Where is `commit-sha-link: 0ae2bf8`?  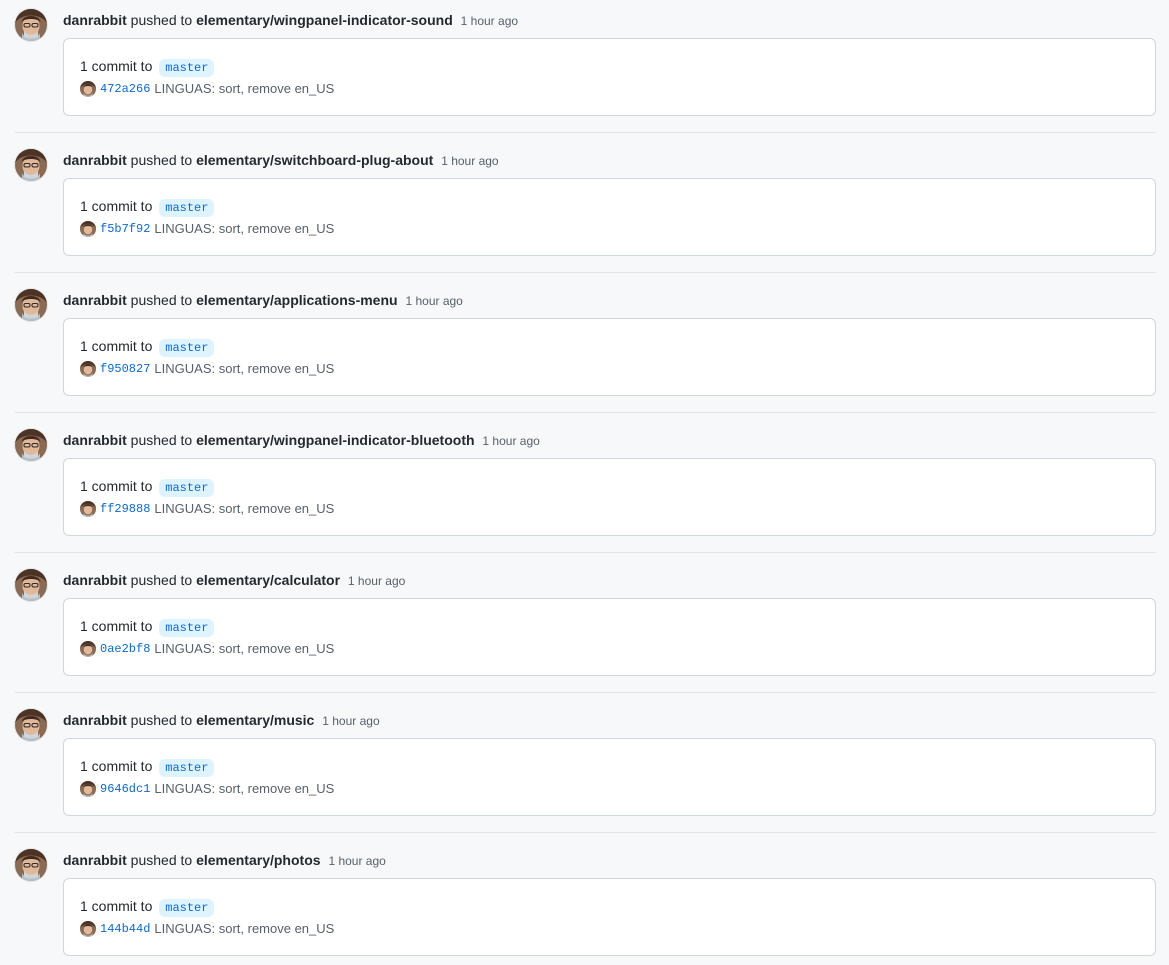
commit-sha-link: 0ae2bf8 is located at coordinates (125, 649).